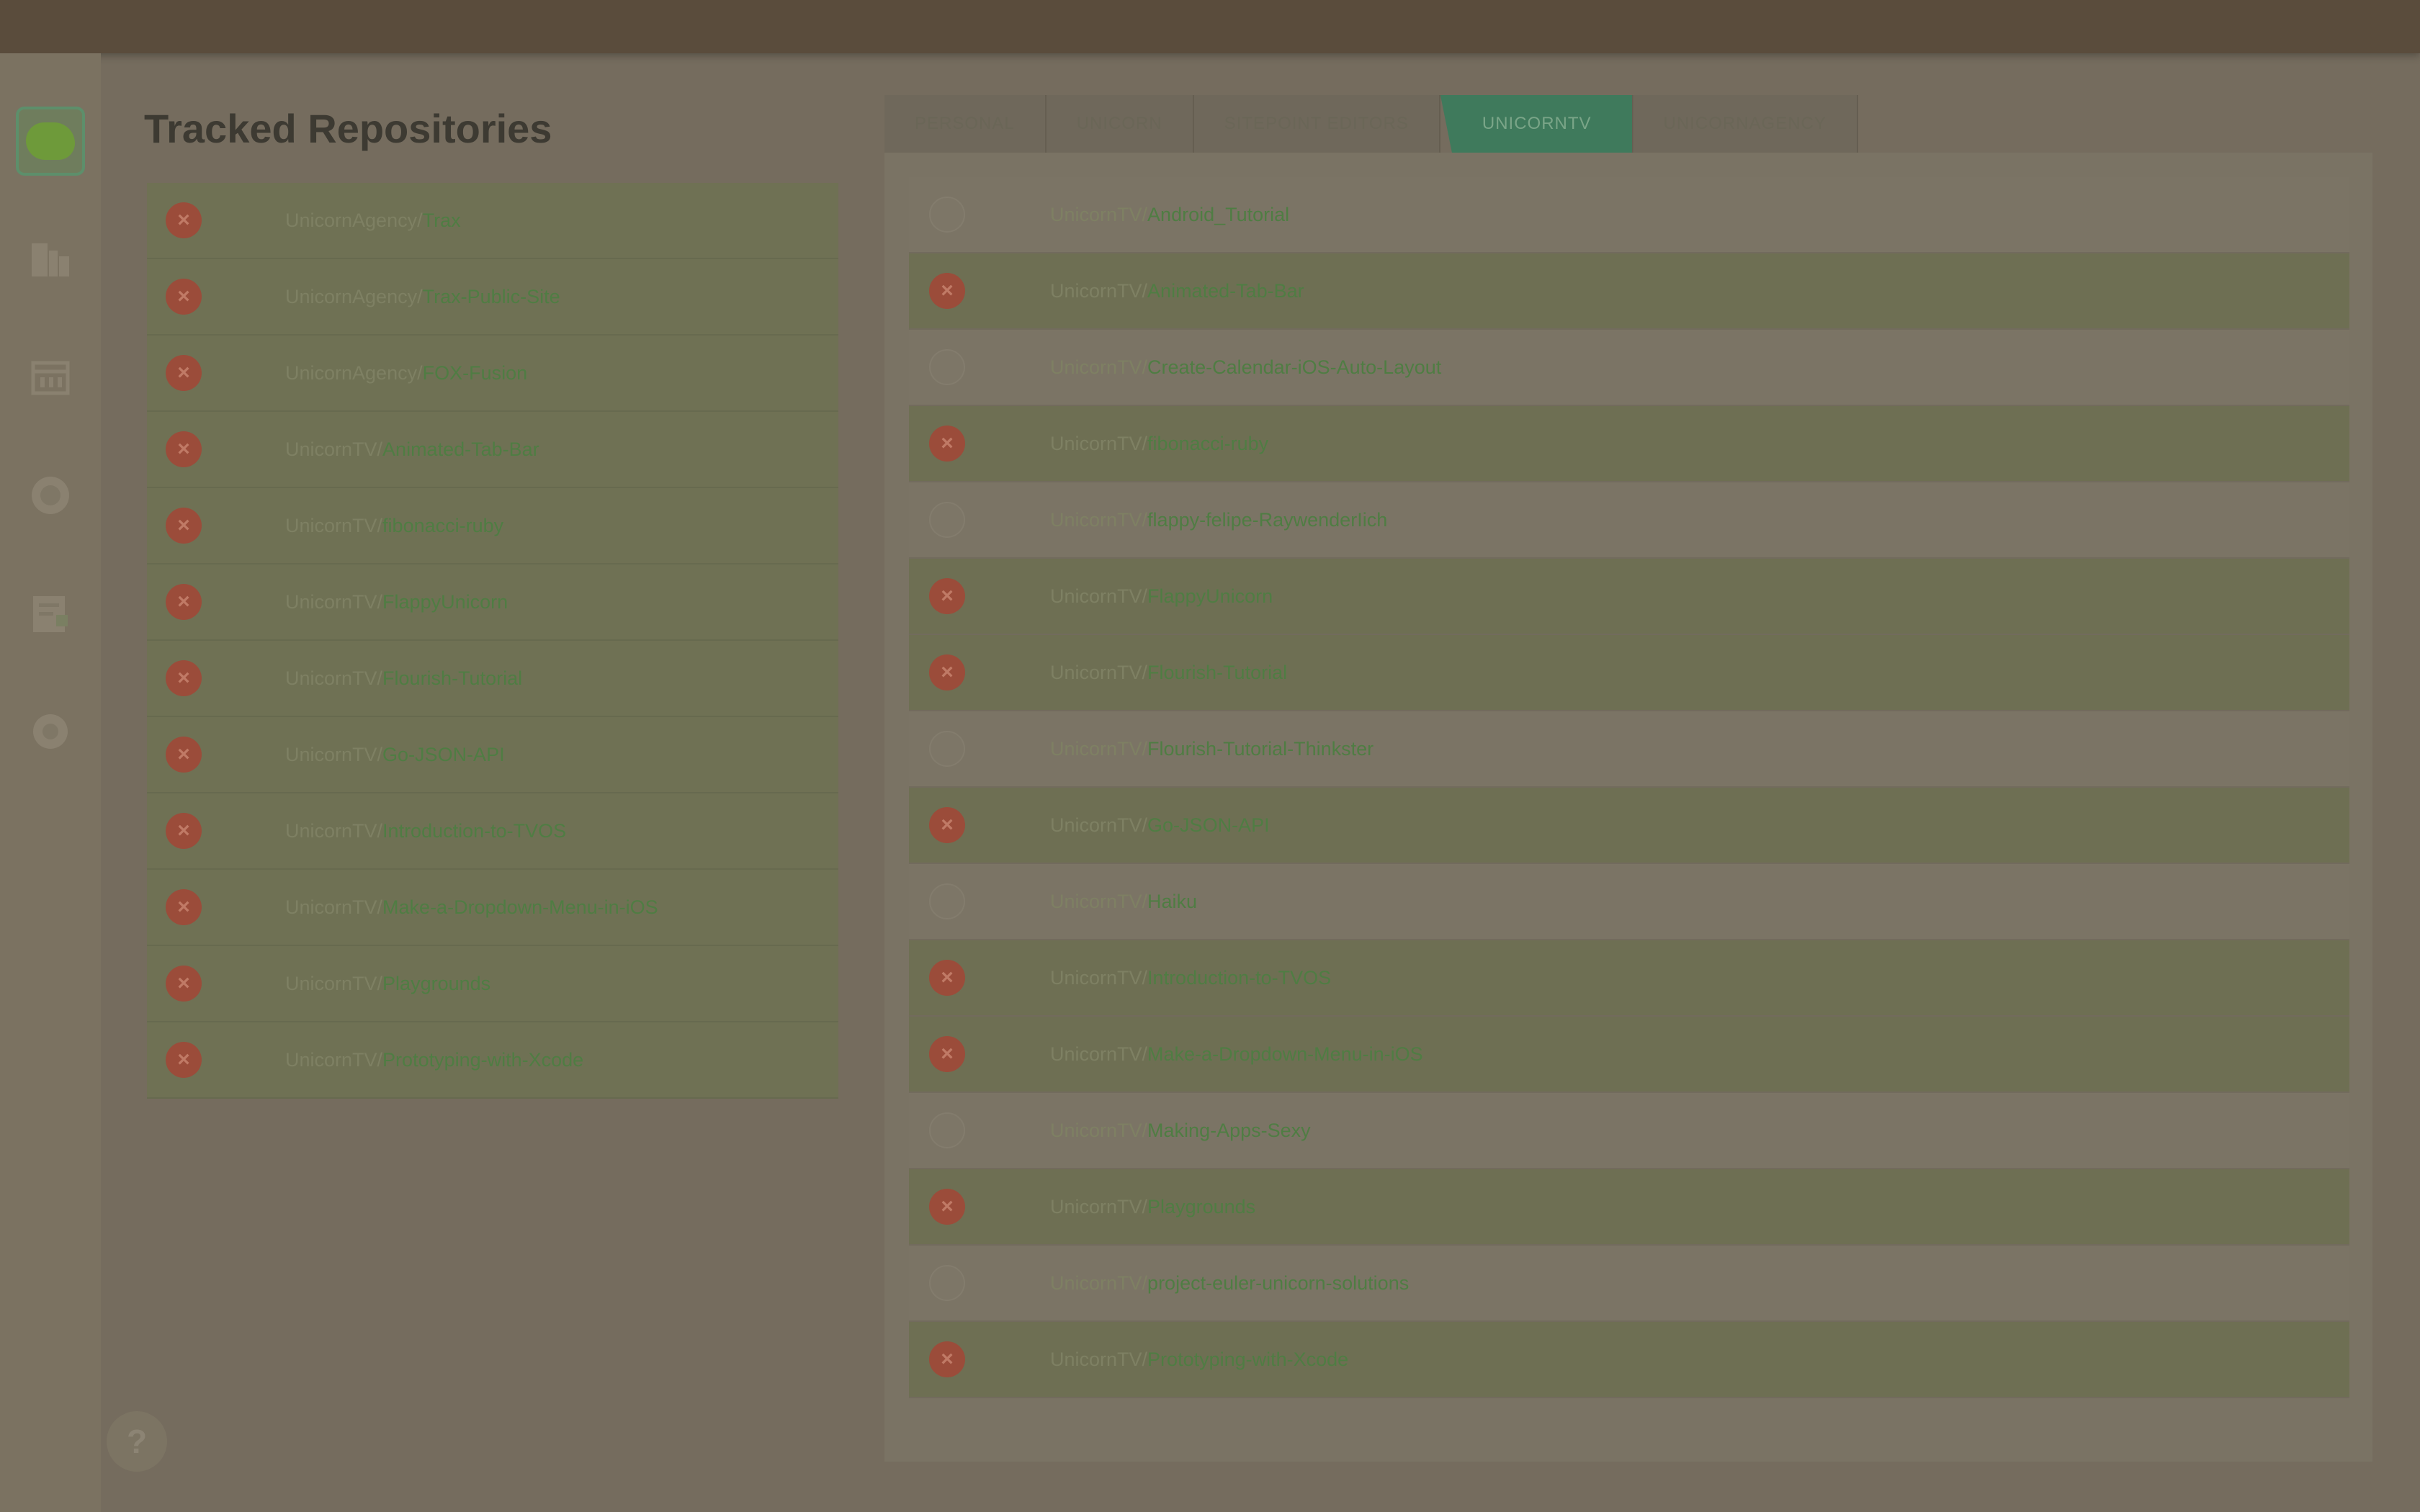  I want to click on repo-path: UnicornTV/Haiku, so click(1123, 902).